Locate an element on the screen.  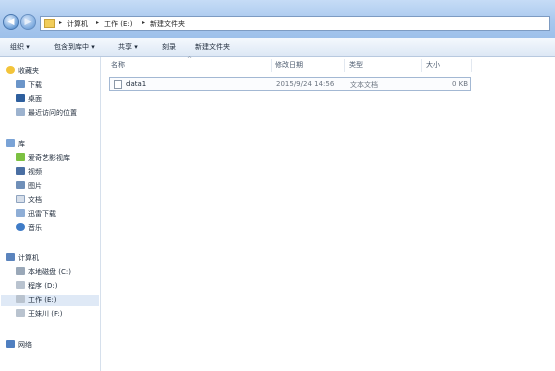
nav-item-label: 爱奇艺影视库 is located at coordinates (49, 158).